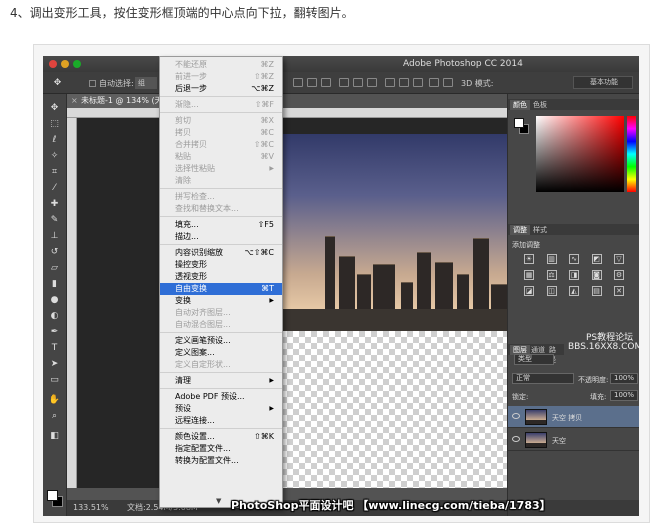  I want to click on eraser-tool-icon: ▱, so click(54, 268).